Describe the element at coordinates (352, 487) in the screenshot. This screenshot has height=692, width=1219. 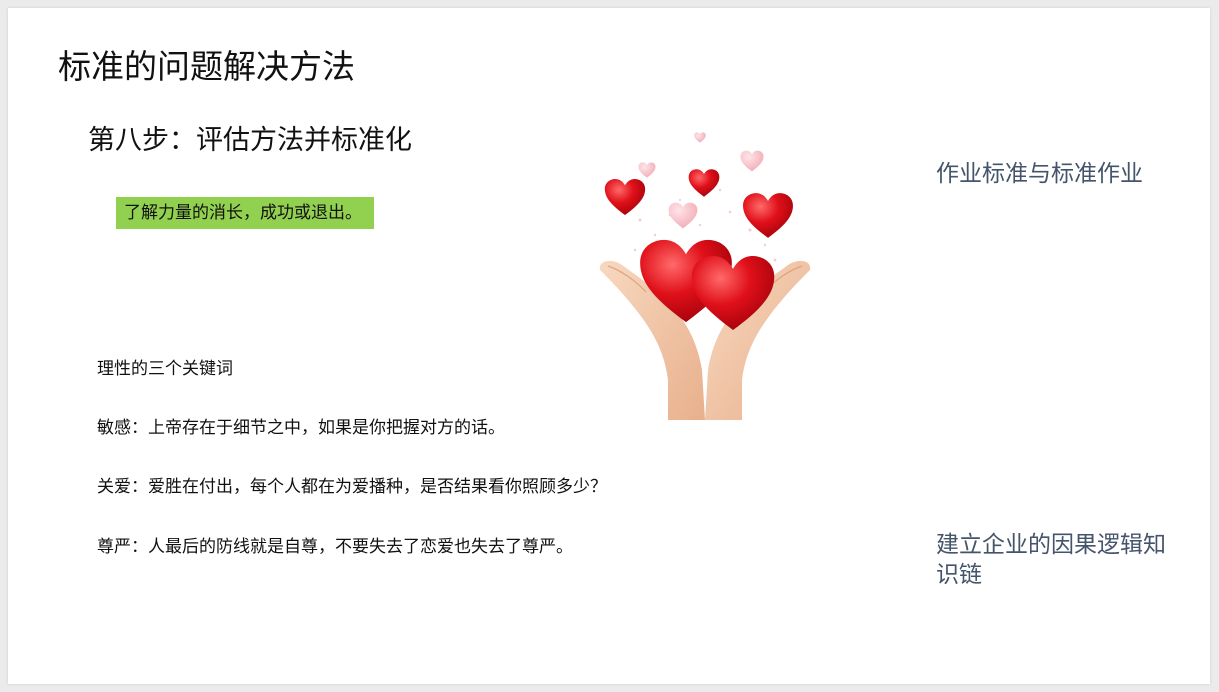
I see `keyword-care: 关爱：爱胜在付出，每个人都在为爱播种，是否结果看你照顾多少？` at that location.